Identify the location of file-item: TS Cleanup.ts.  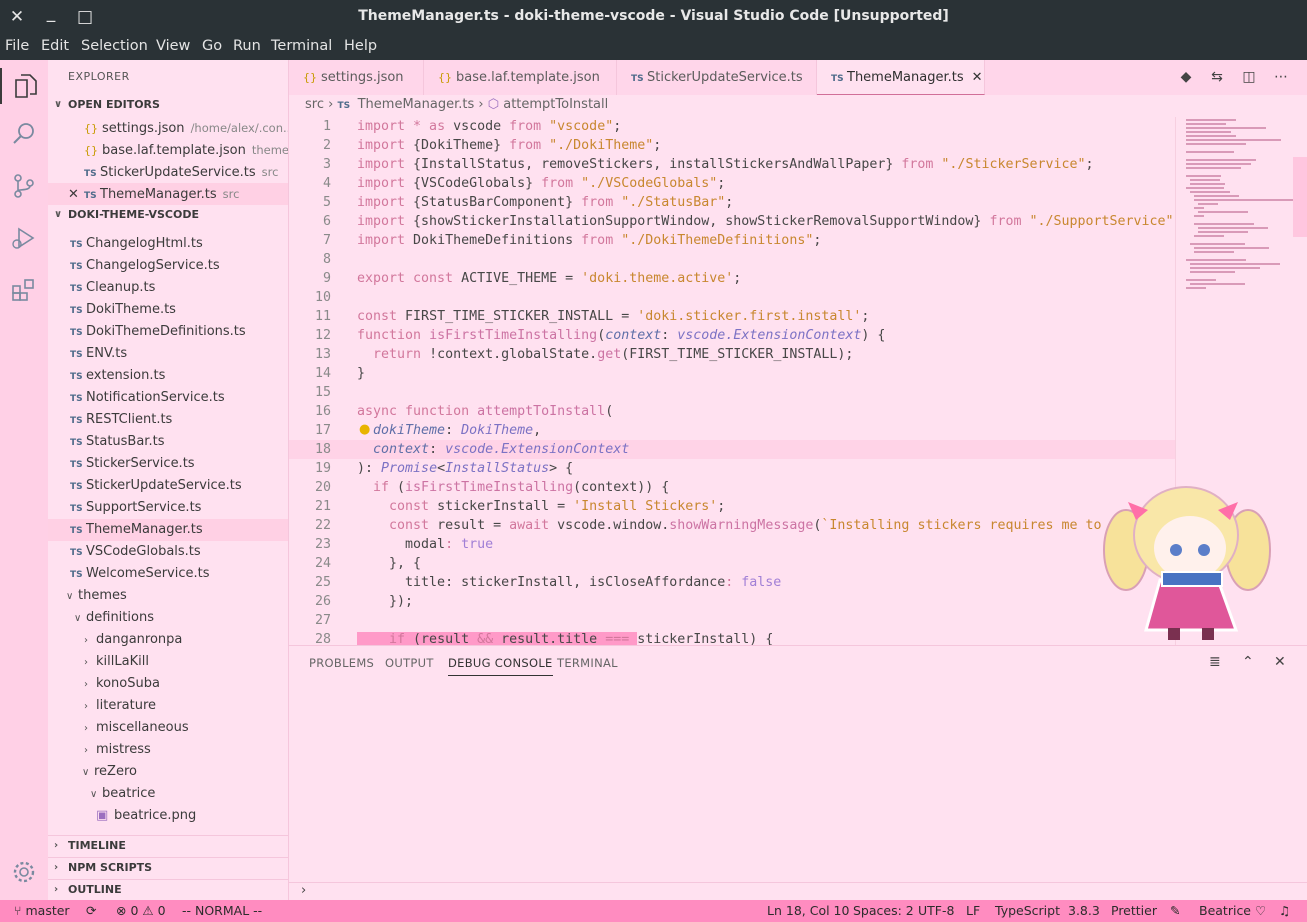
(168, 288).